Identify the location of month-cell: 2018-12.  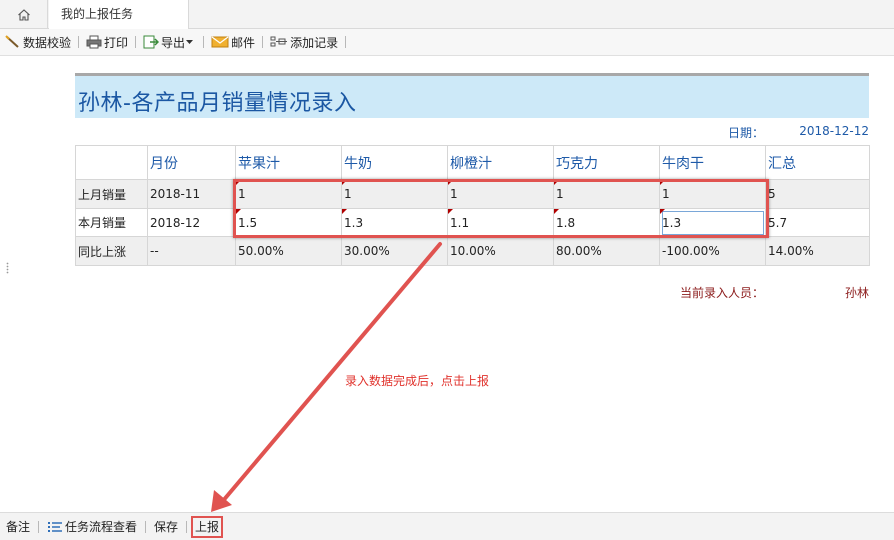
(191, 222).